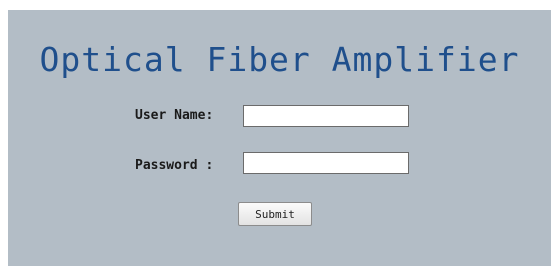 This screenshot has height=268, width=553. Describe the element at coordinates (275, 214) in the screenshot. I see `submit-button: Submit` at that location.